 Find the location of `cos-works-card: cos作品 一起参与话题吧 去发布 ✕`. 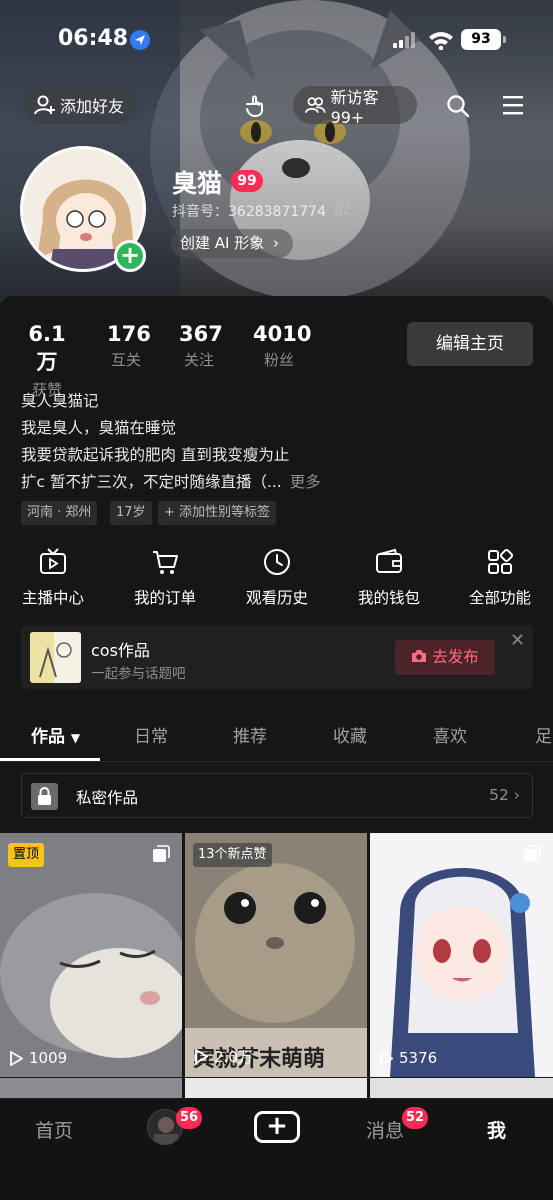

cos-works-card: cos作品 一起参与话题吧 去发布 ✕ is located at coordinates (277, 657).